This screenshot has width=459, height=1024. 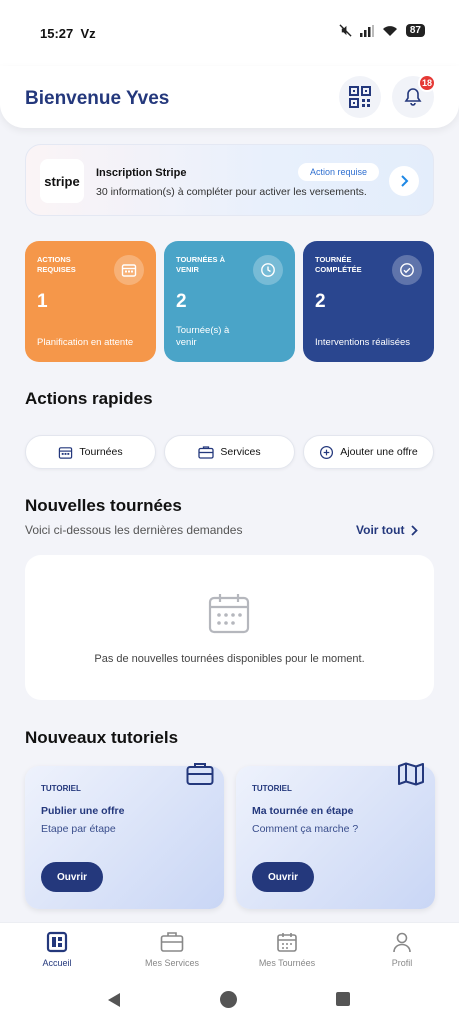 I want to click on notifications-button: 18, so click(x=414, y=96).